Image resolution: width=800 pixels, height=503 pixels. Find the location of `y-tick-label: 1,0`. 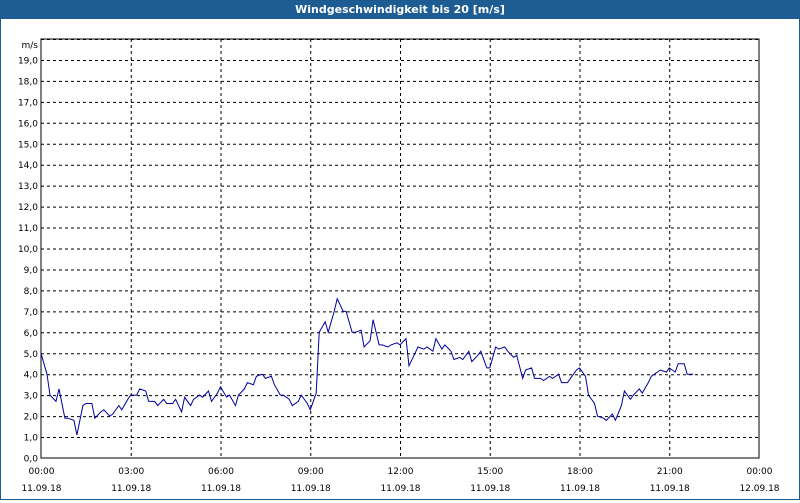

y-tick-label: 1,0 is located at coordinates (31, 439).